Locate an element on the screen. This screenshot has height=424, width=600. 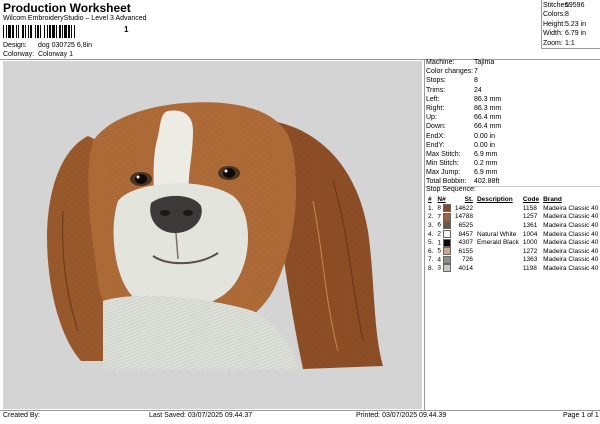
row-number: 3. is located at coordinates (431, 225).